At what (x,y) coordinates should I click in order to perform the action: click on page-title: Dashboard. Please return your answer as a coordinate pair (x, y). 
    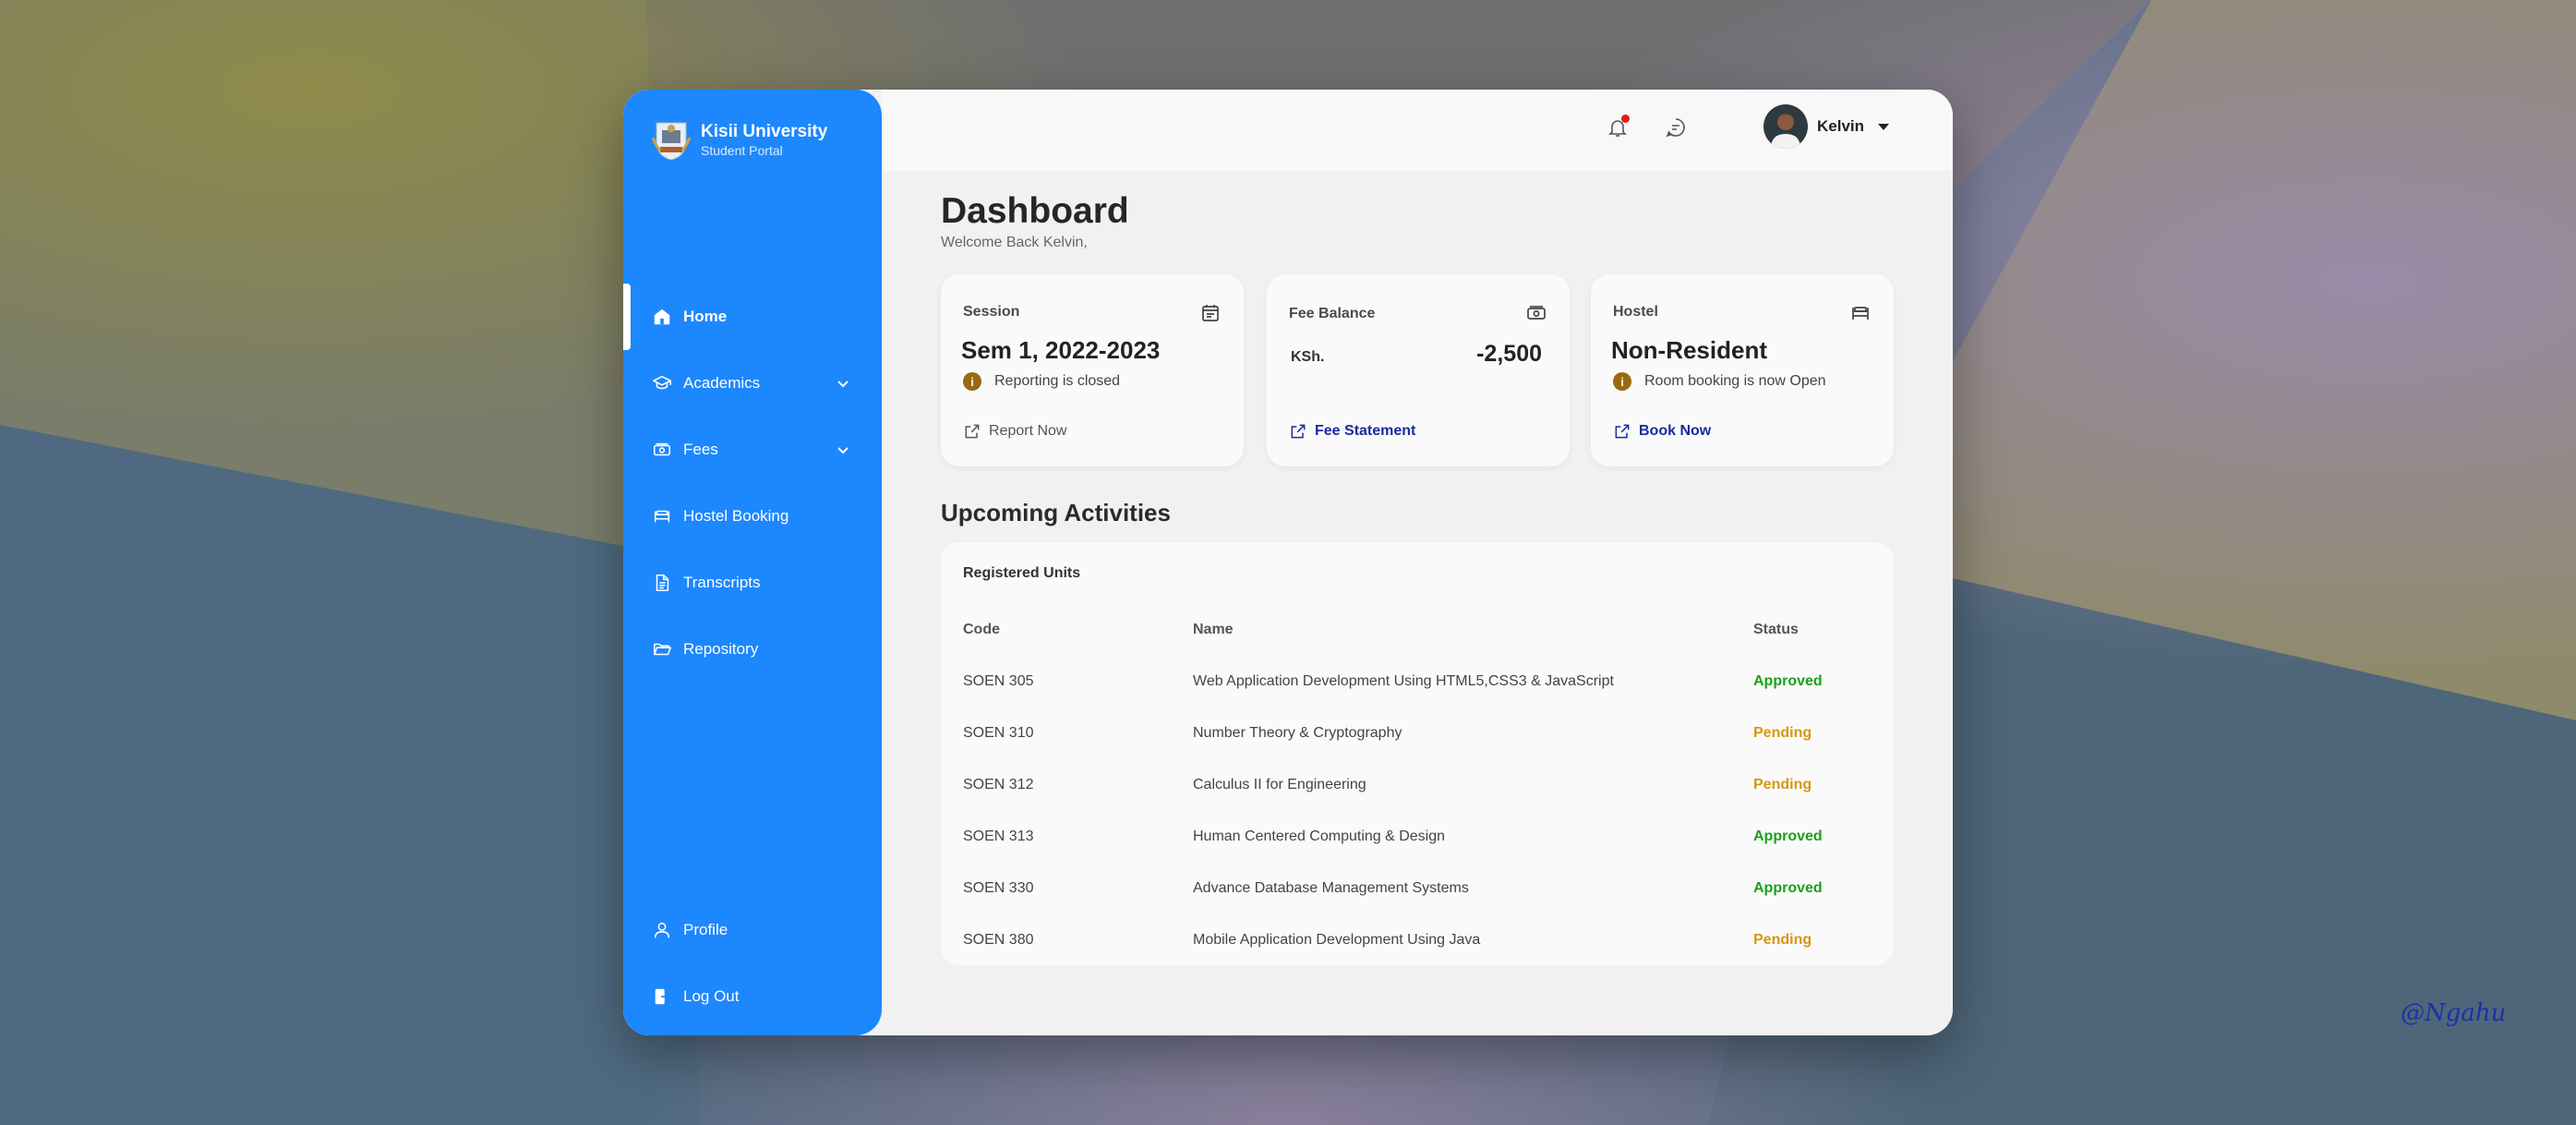
    Looking at the image, I should click on (1035, 211).